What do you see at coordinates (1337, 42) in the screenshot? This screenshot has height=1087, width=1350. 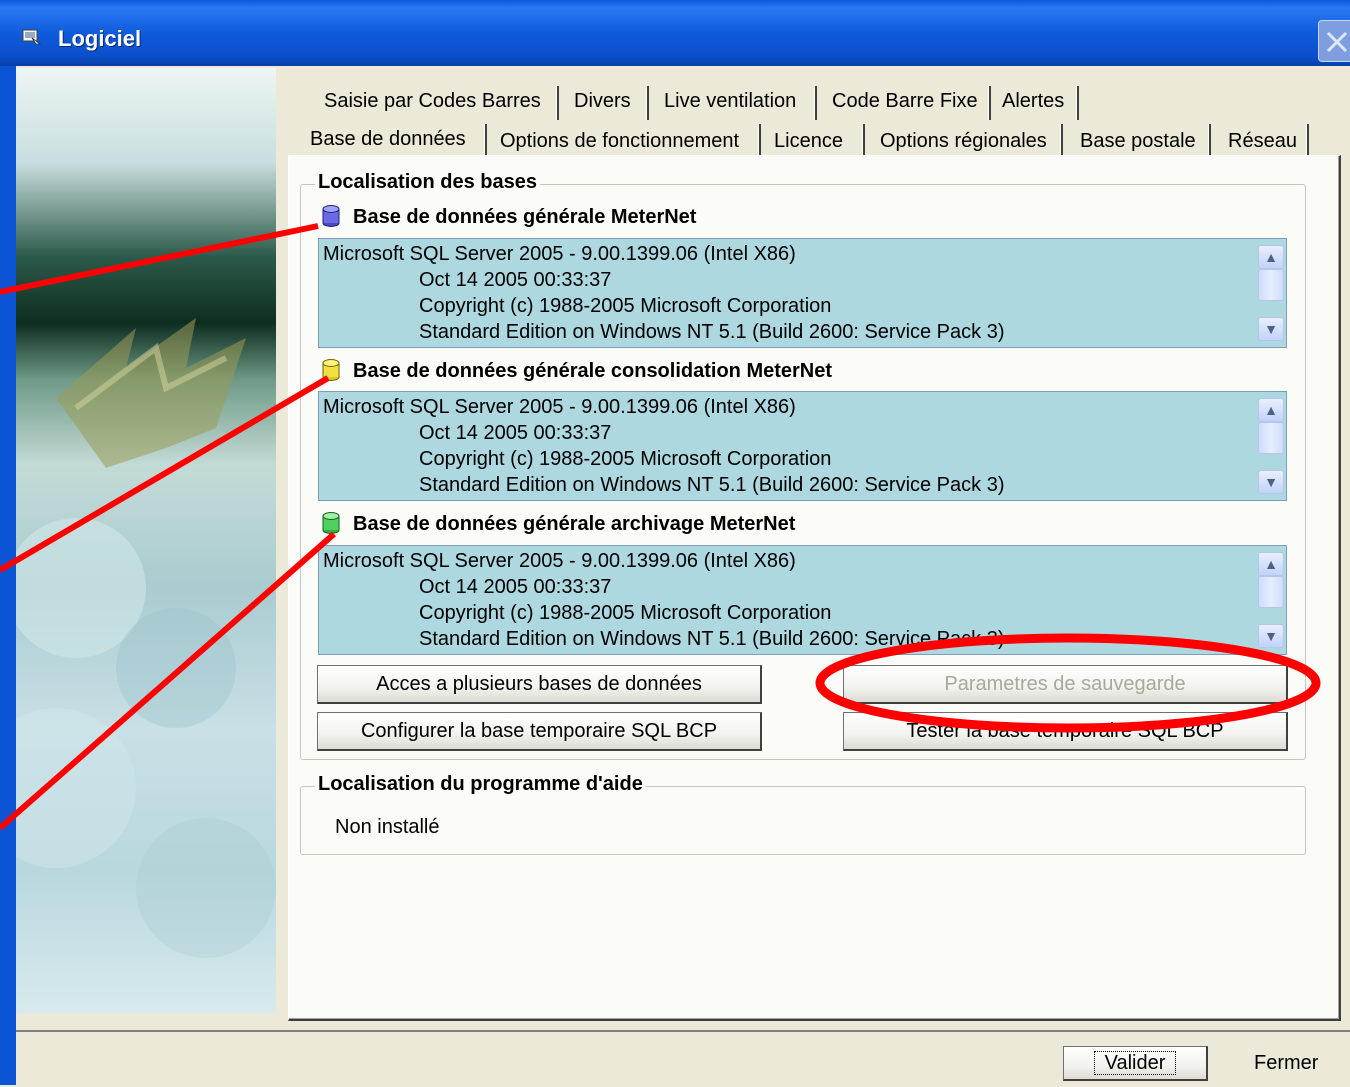 I see `close-icon` at bounding box center [1337, 42].